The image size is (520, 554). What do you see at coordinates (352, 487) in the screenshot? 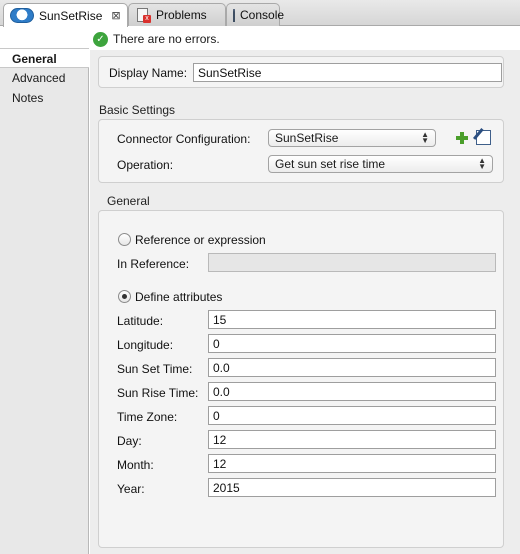
I see `year-input` at bounding box center [352, 487].